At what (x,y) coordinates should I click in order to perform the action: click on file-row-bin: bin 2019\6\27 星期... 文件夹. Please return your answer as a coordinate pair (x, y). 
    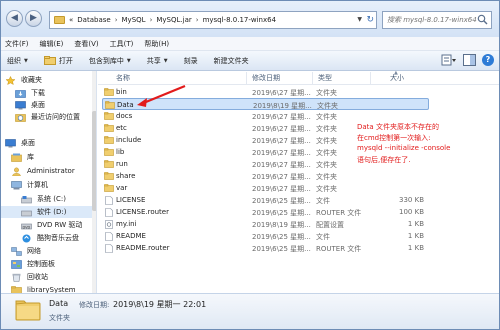
    Looking at the image, I should click on (265, 92).